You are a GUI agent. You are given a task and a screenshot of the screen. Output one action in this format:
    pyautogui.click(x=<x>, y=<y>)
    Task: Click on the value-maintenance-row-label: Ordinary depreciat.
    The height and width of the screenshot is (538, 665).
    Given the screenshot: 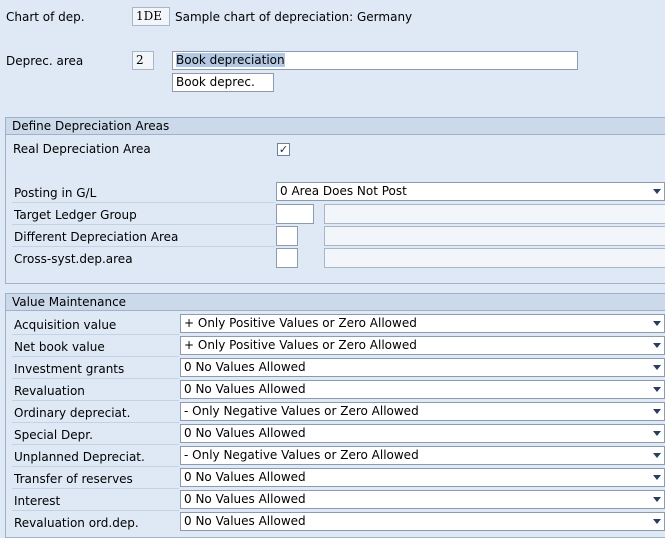 What is the action you would take?
    pyautogui.click(x=72, y=413)
    